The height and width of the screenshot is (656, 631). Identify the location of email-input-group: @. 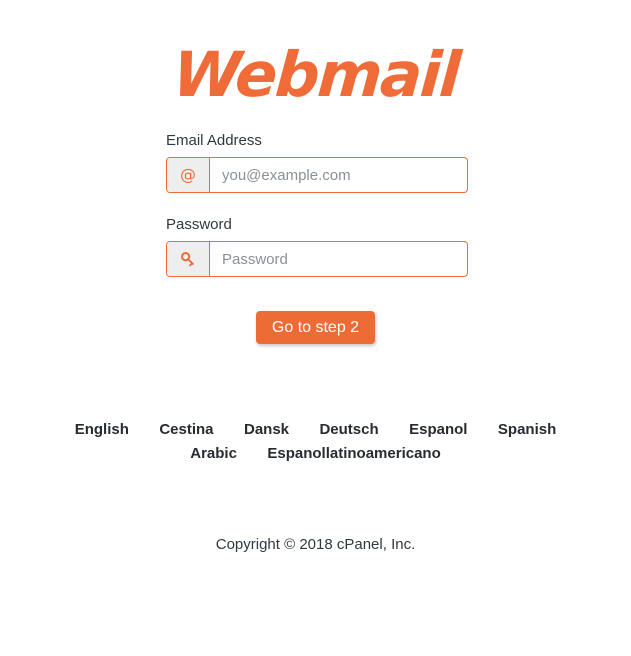
(317, 175).